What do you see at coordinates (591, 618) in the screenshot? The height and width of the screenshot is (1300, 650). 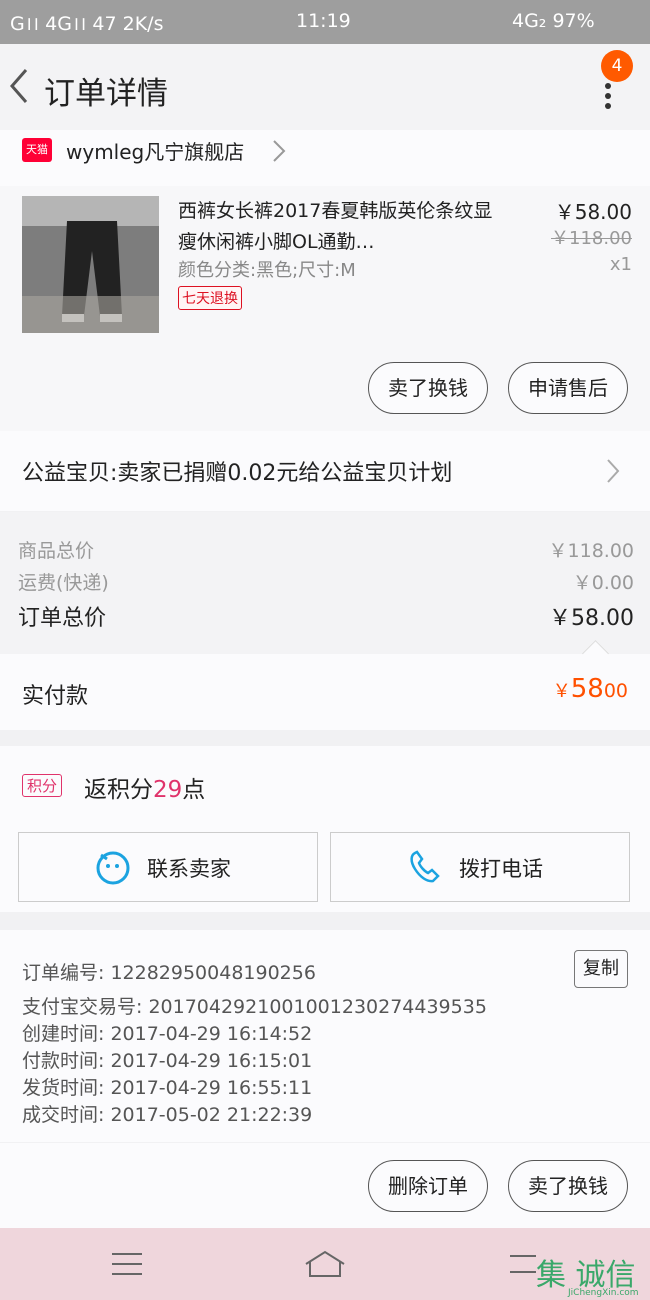 I see `order-total-value: ￥58.00` at bounding box center [591, 618].